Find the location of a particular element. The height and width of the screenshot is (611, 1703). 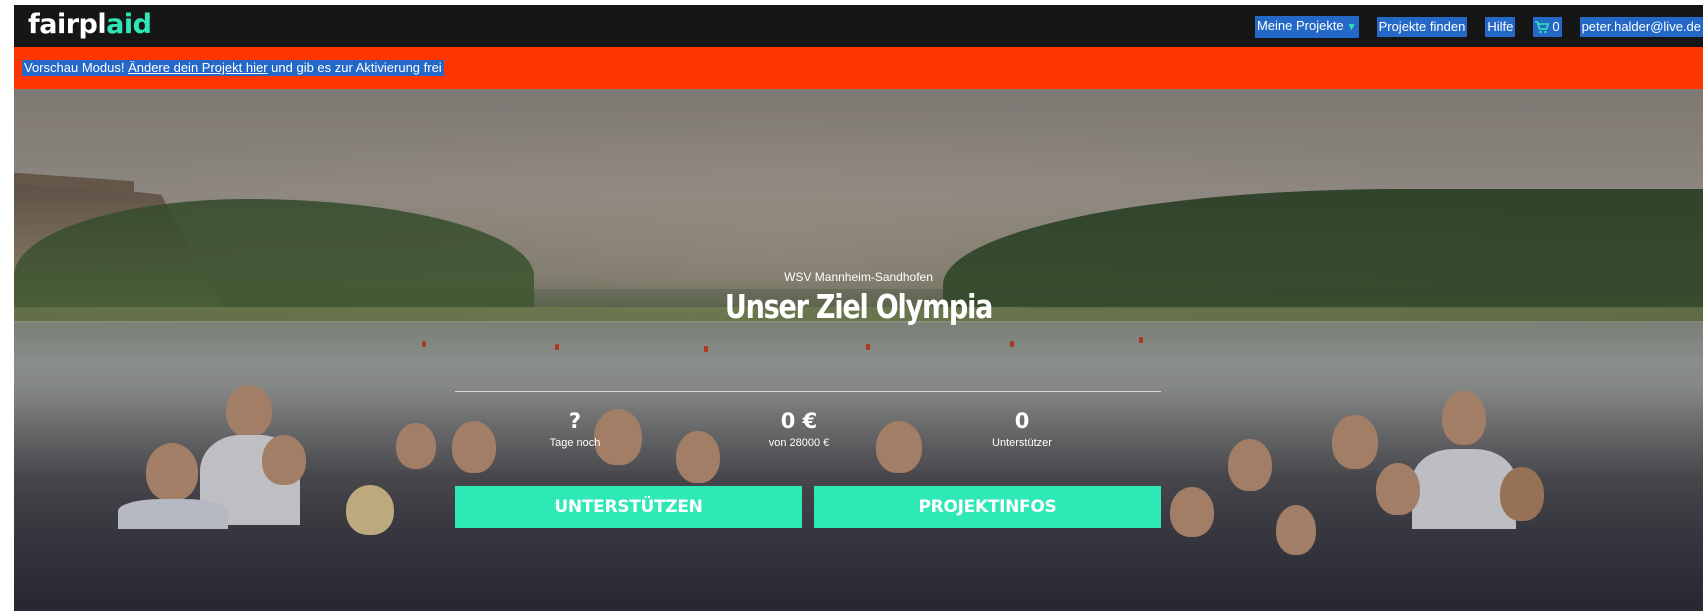

cart-link: 0 is located at coordinates (1547, 27).